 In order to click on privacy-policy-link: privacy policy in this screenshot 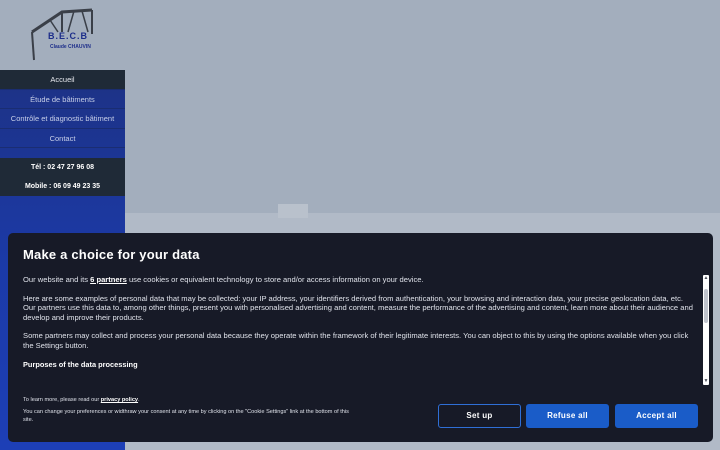, I will do `click(119, 400)`.